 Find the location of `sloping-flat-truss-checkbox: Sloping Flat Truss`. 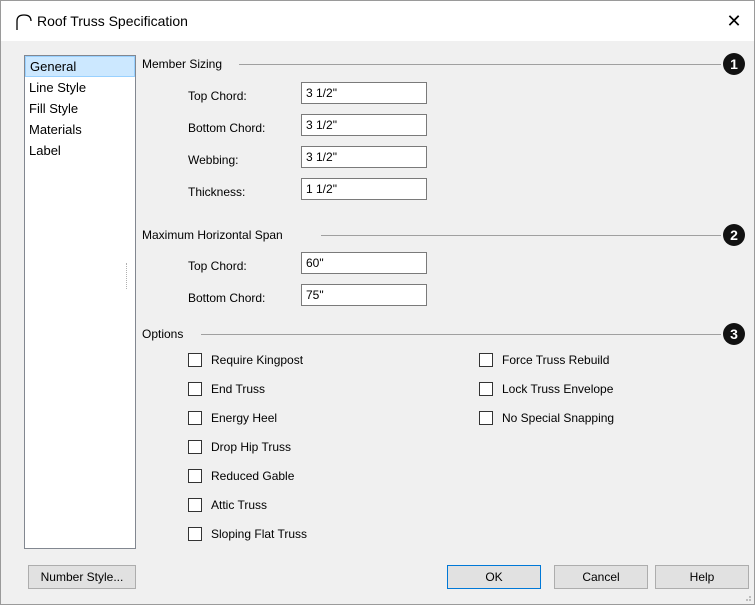

sloping-flat-truss-checkbox: Sloping Flat Truss is located at coordinates (247, 534).